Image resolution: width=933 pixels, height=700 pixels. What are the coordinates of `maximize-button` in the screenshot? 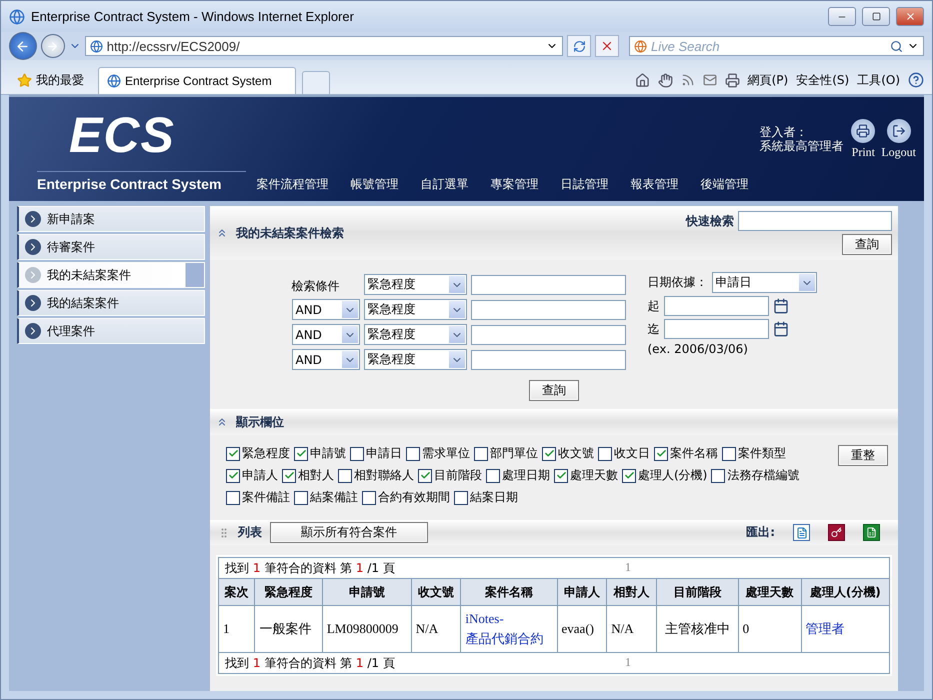 It's located at (876, 16).